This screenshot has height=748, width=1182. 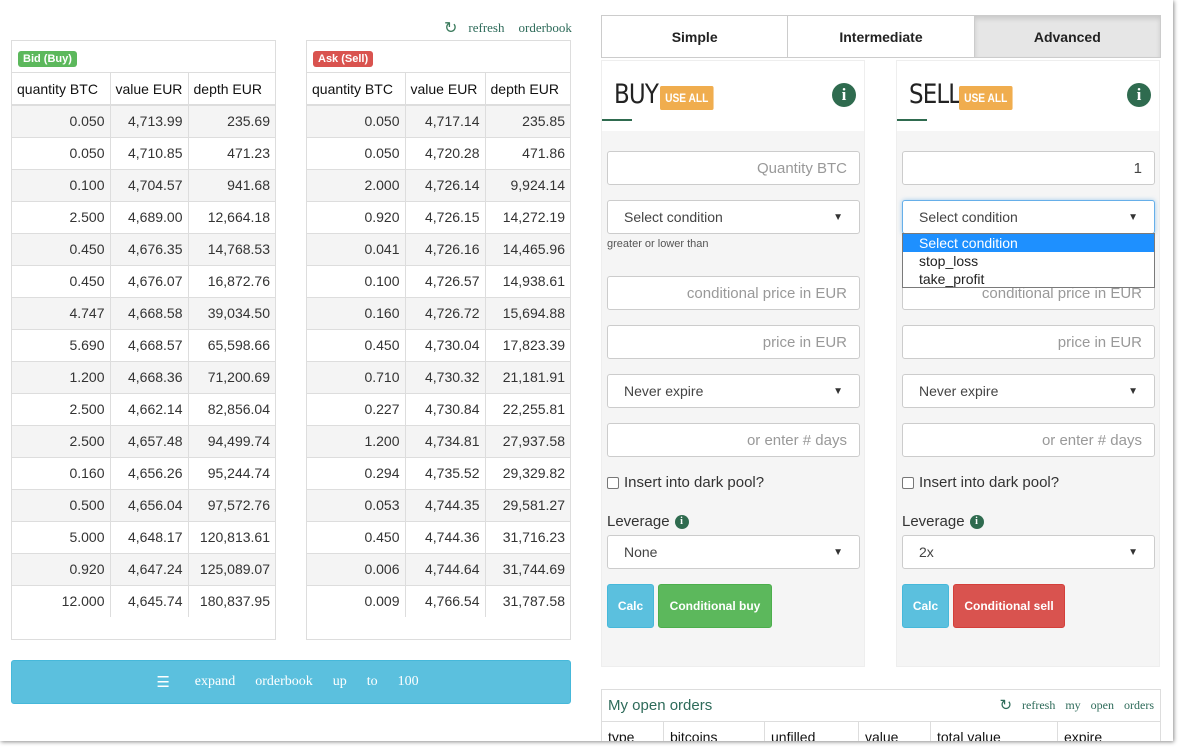 I want to click on cell-quantity: 0.450, so click(x=356, y=536).